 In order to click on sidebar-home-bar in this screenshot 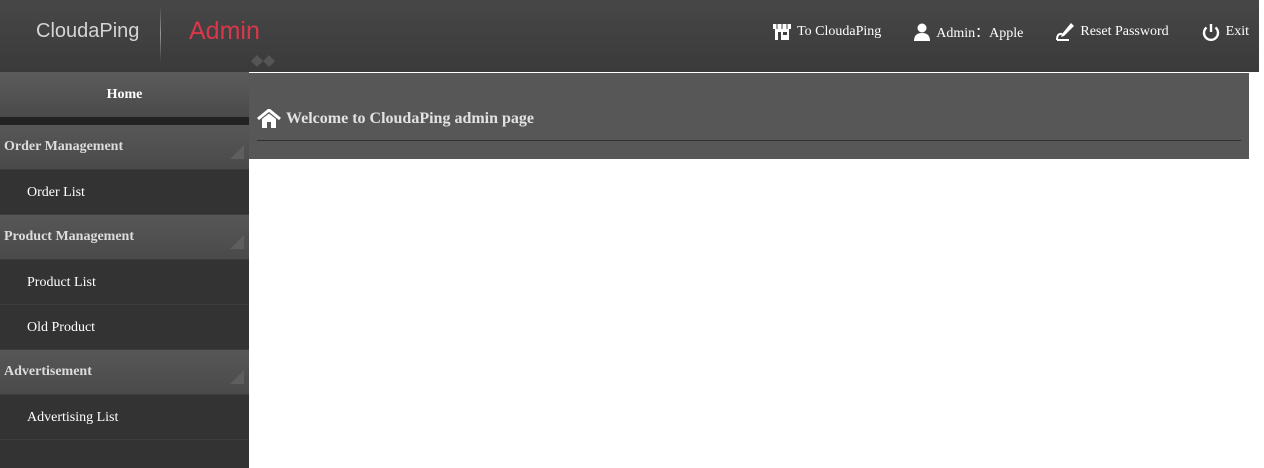, I will do `click(124, 121)`.